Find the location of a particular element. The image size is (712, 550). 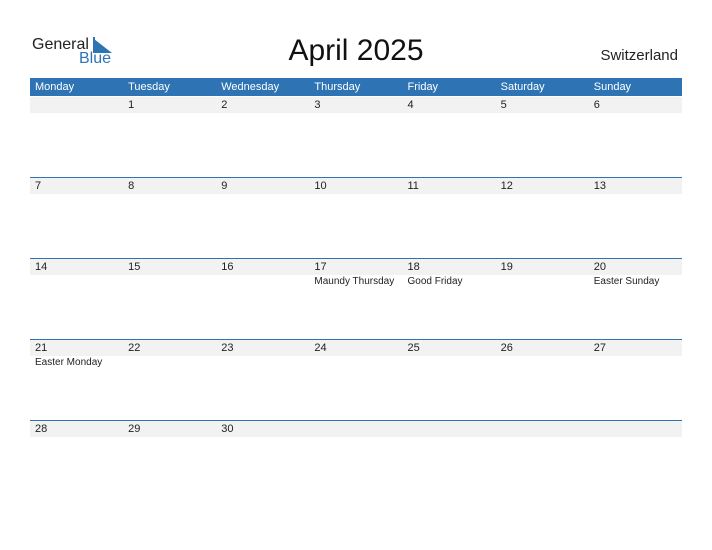

day-number: 24 is located at coordinates (320, 348).